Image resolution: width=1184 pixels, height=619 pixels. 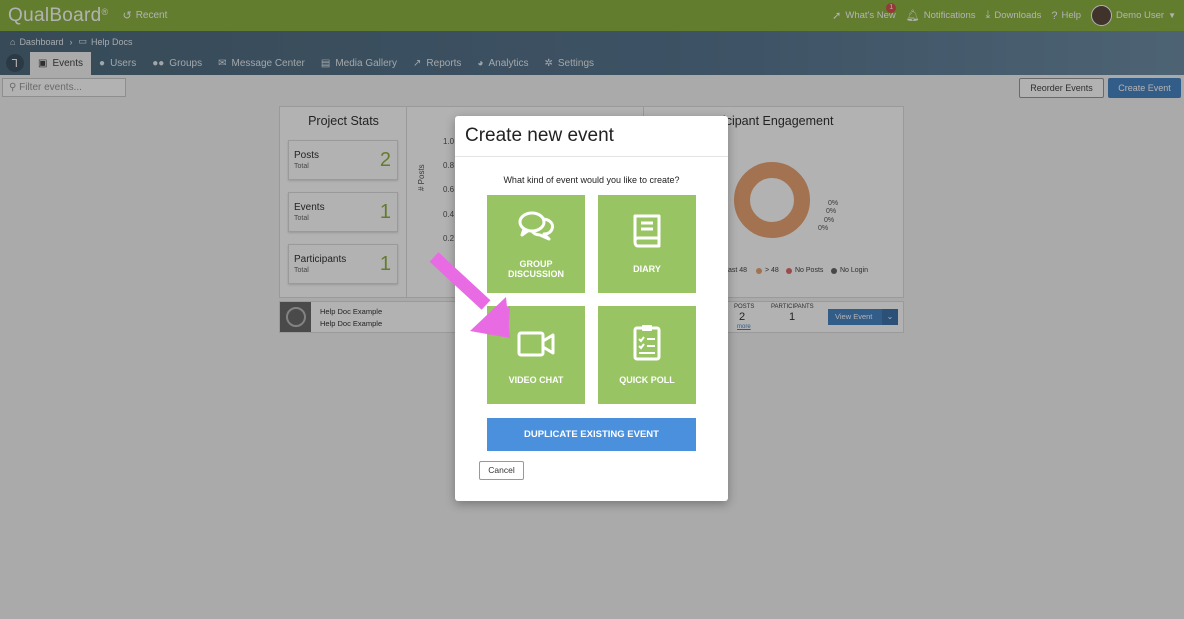 I want to click on modal-title: Create new event, so click(x=539, y=135).